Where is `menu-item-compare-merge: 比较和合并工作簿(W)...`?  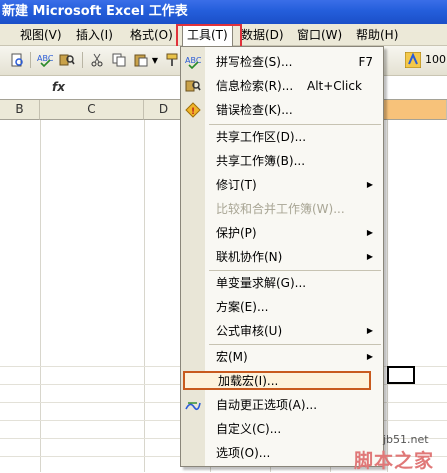 menu-item-compare-merge: 比较和合并工作簿(W)... is located at coordinates (282, 209).